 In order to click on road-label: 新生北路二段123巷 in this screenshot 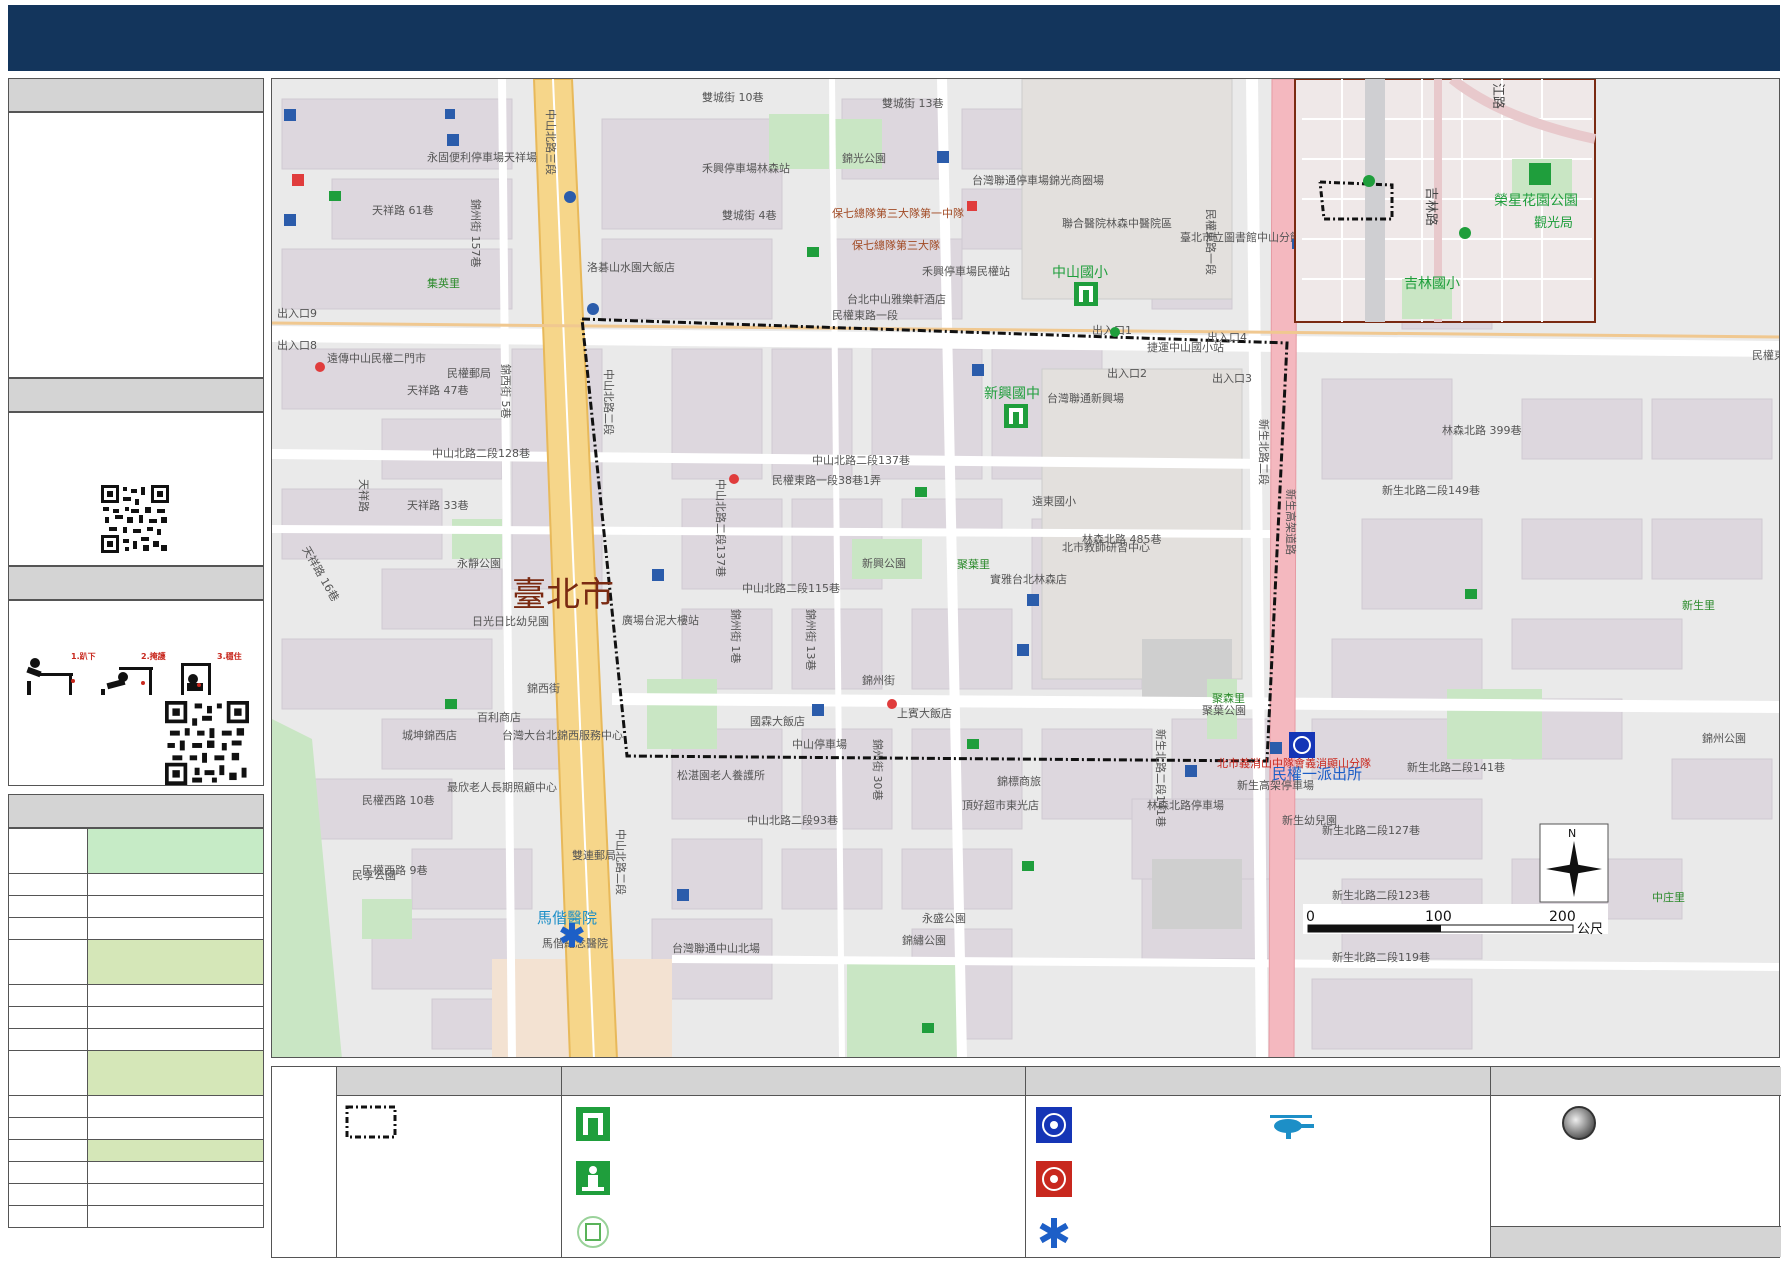, I will do `click(1381, 895)`.